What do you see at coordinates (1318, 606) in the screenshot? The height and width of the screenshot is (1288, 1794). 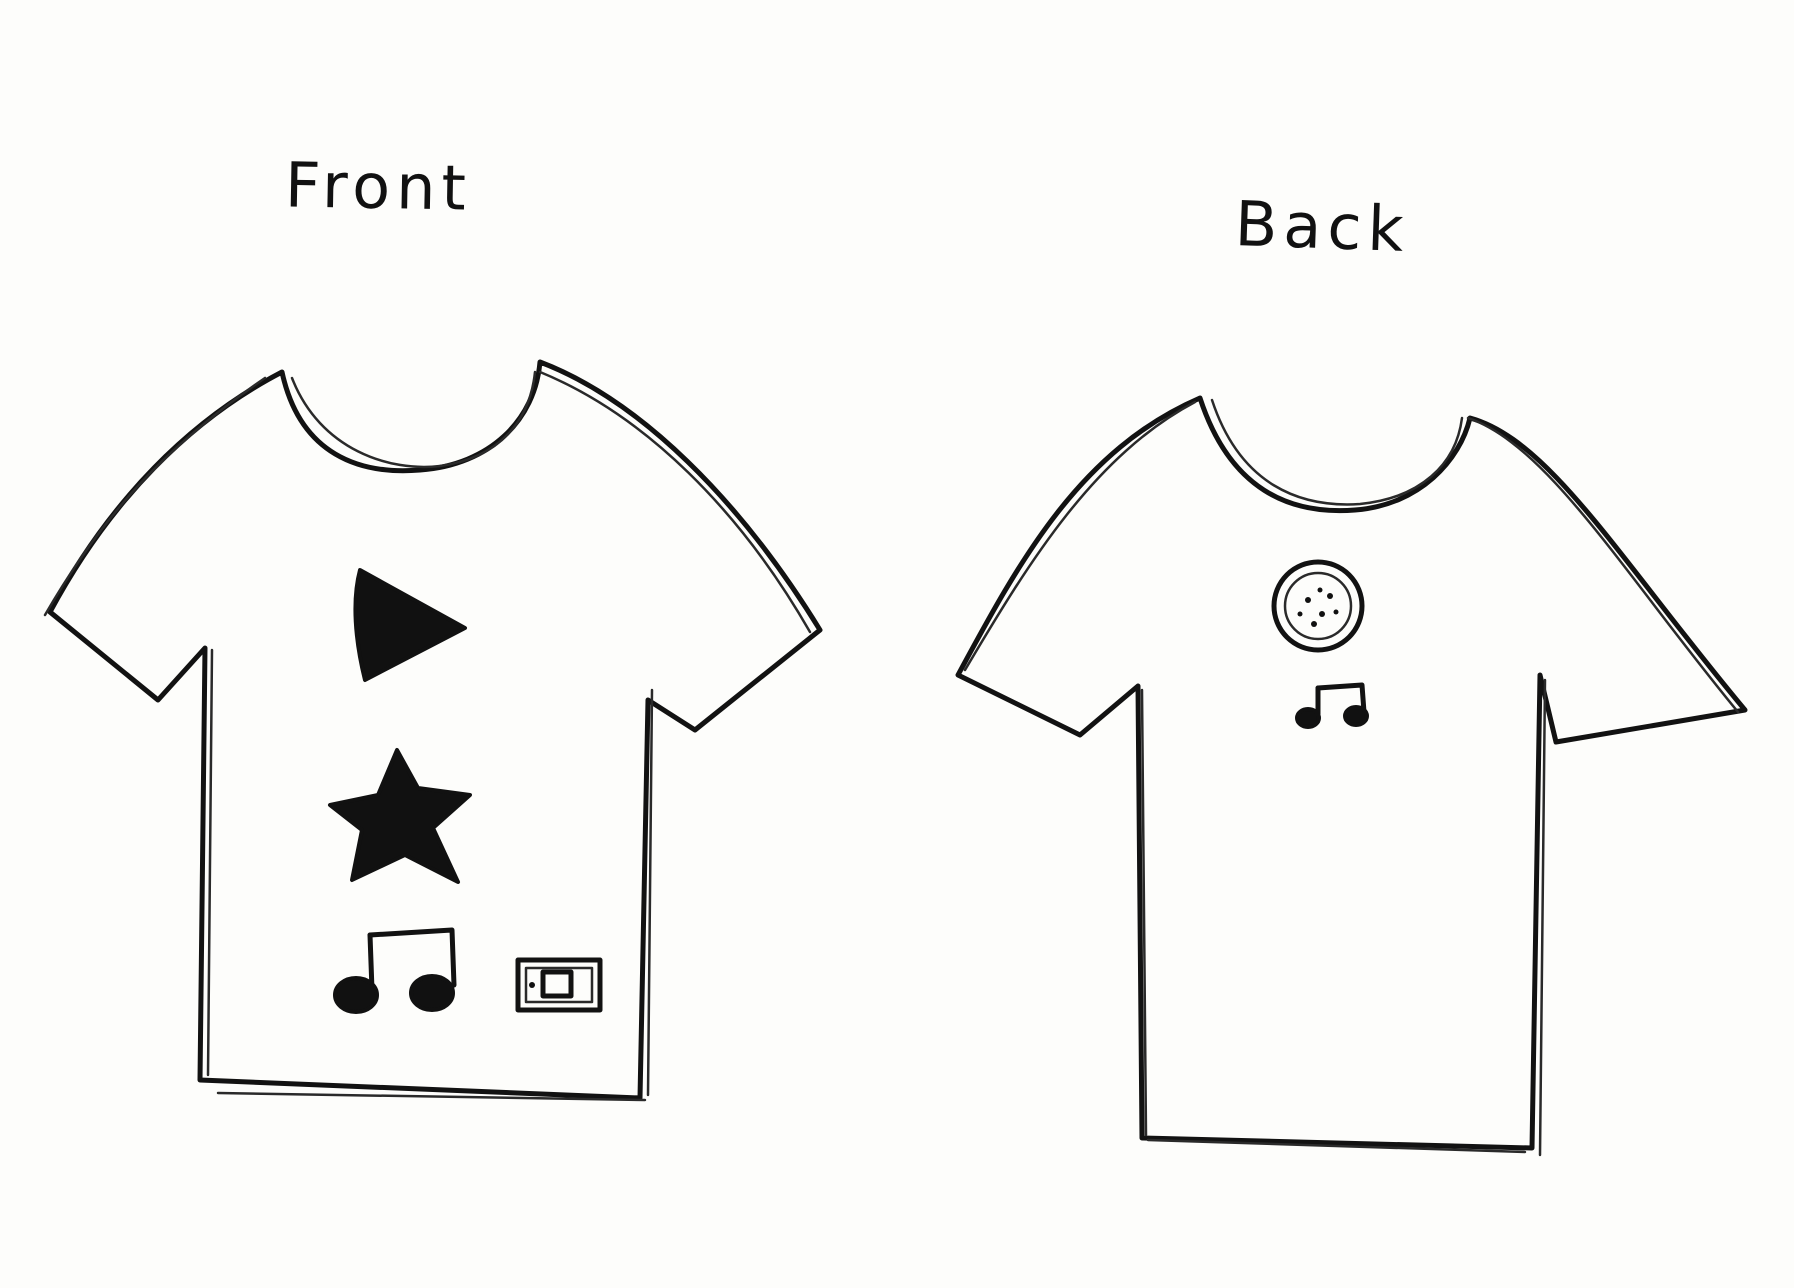 I see `cd-disc-icon` at bounding box center [1318, 606].